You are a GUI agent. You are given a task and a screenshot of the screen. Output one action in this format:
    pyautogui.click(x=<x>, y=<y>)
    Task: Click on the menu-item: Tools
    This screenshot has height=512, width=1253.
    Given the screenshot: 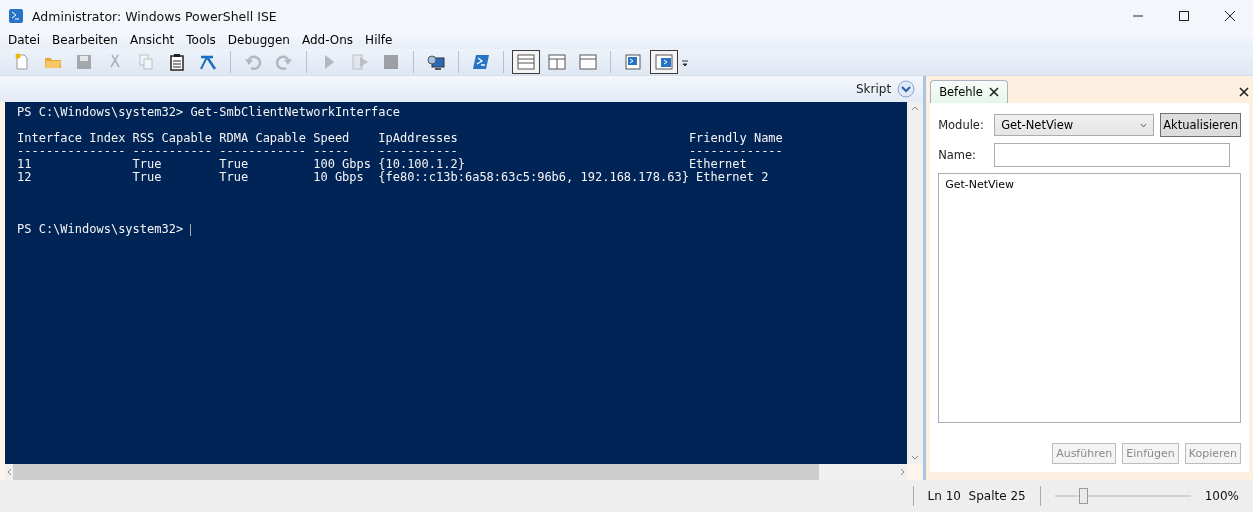 What is the action you would take?
    pyautogui.click(x=201, y=40)
    